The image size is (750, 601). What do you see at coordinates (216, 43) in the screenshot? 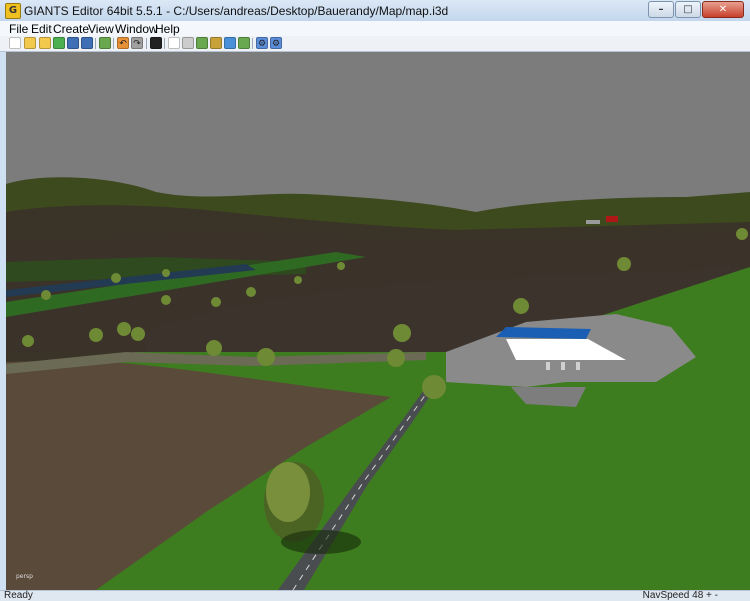
I see `terrain-paint-icon` at bounding box center [216, 43].